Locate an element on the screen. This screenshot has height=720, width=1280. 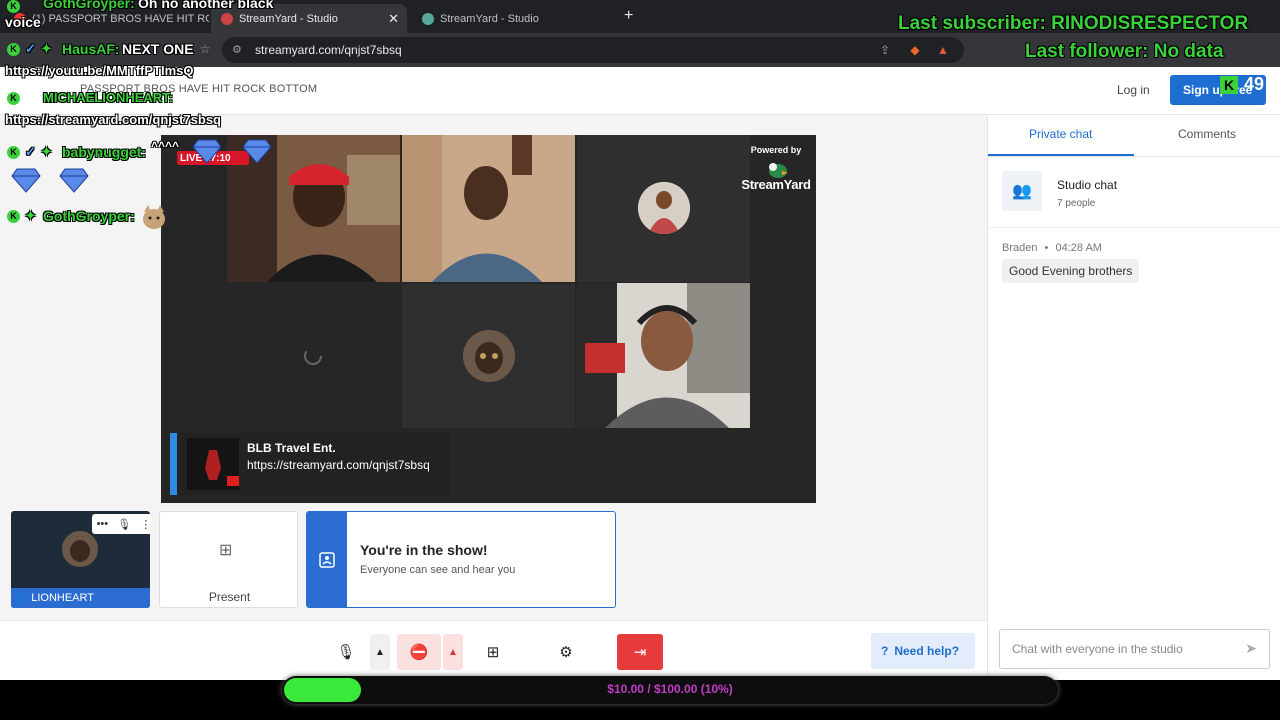
streamyard-logo-icon is located at coordinates (778, 170).